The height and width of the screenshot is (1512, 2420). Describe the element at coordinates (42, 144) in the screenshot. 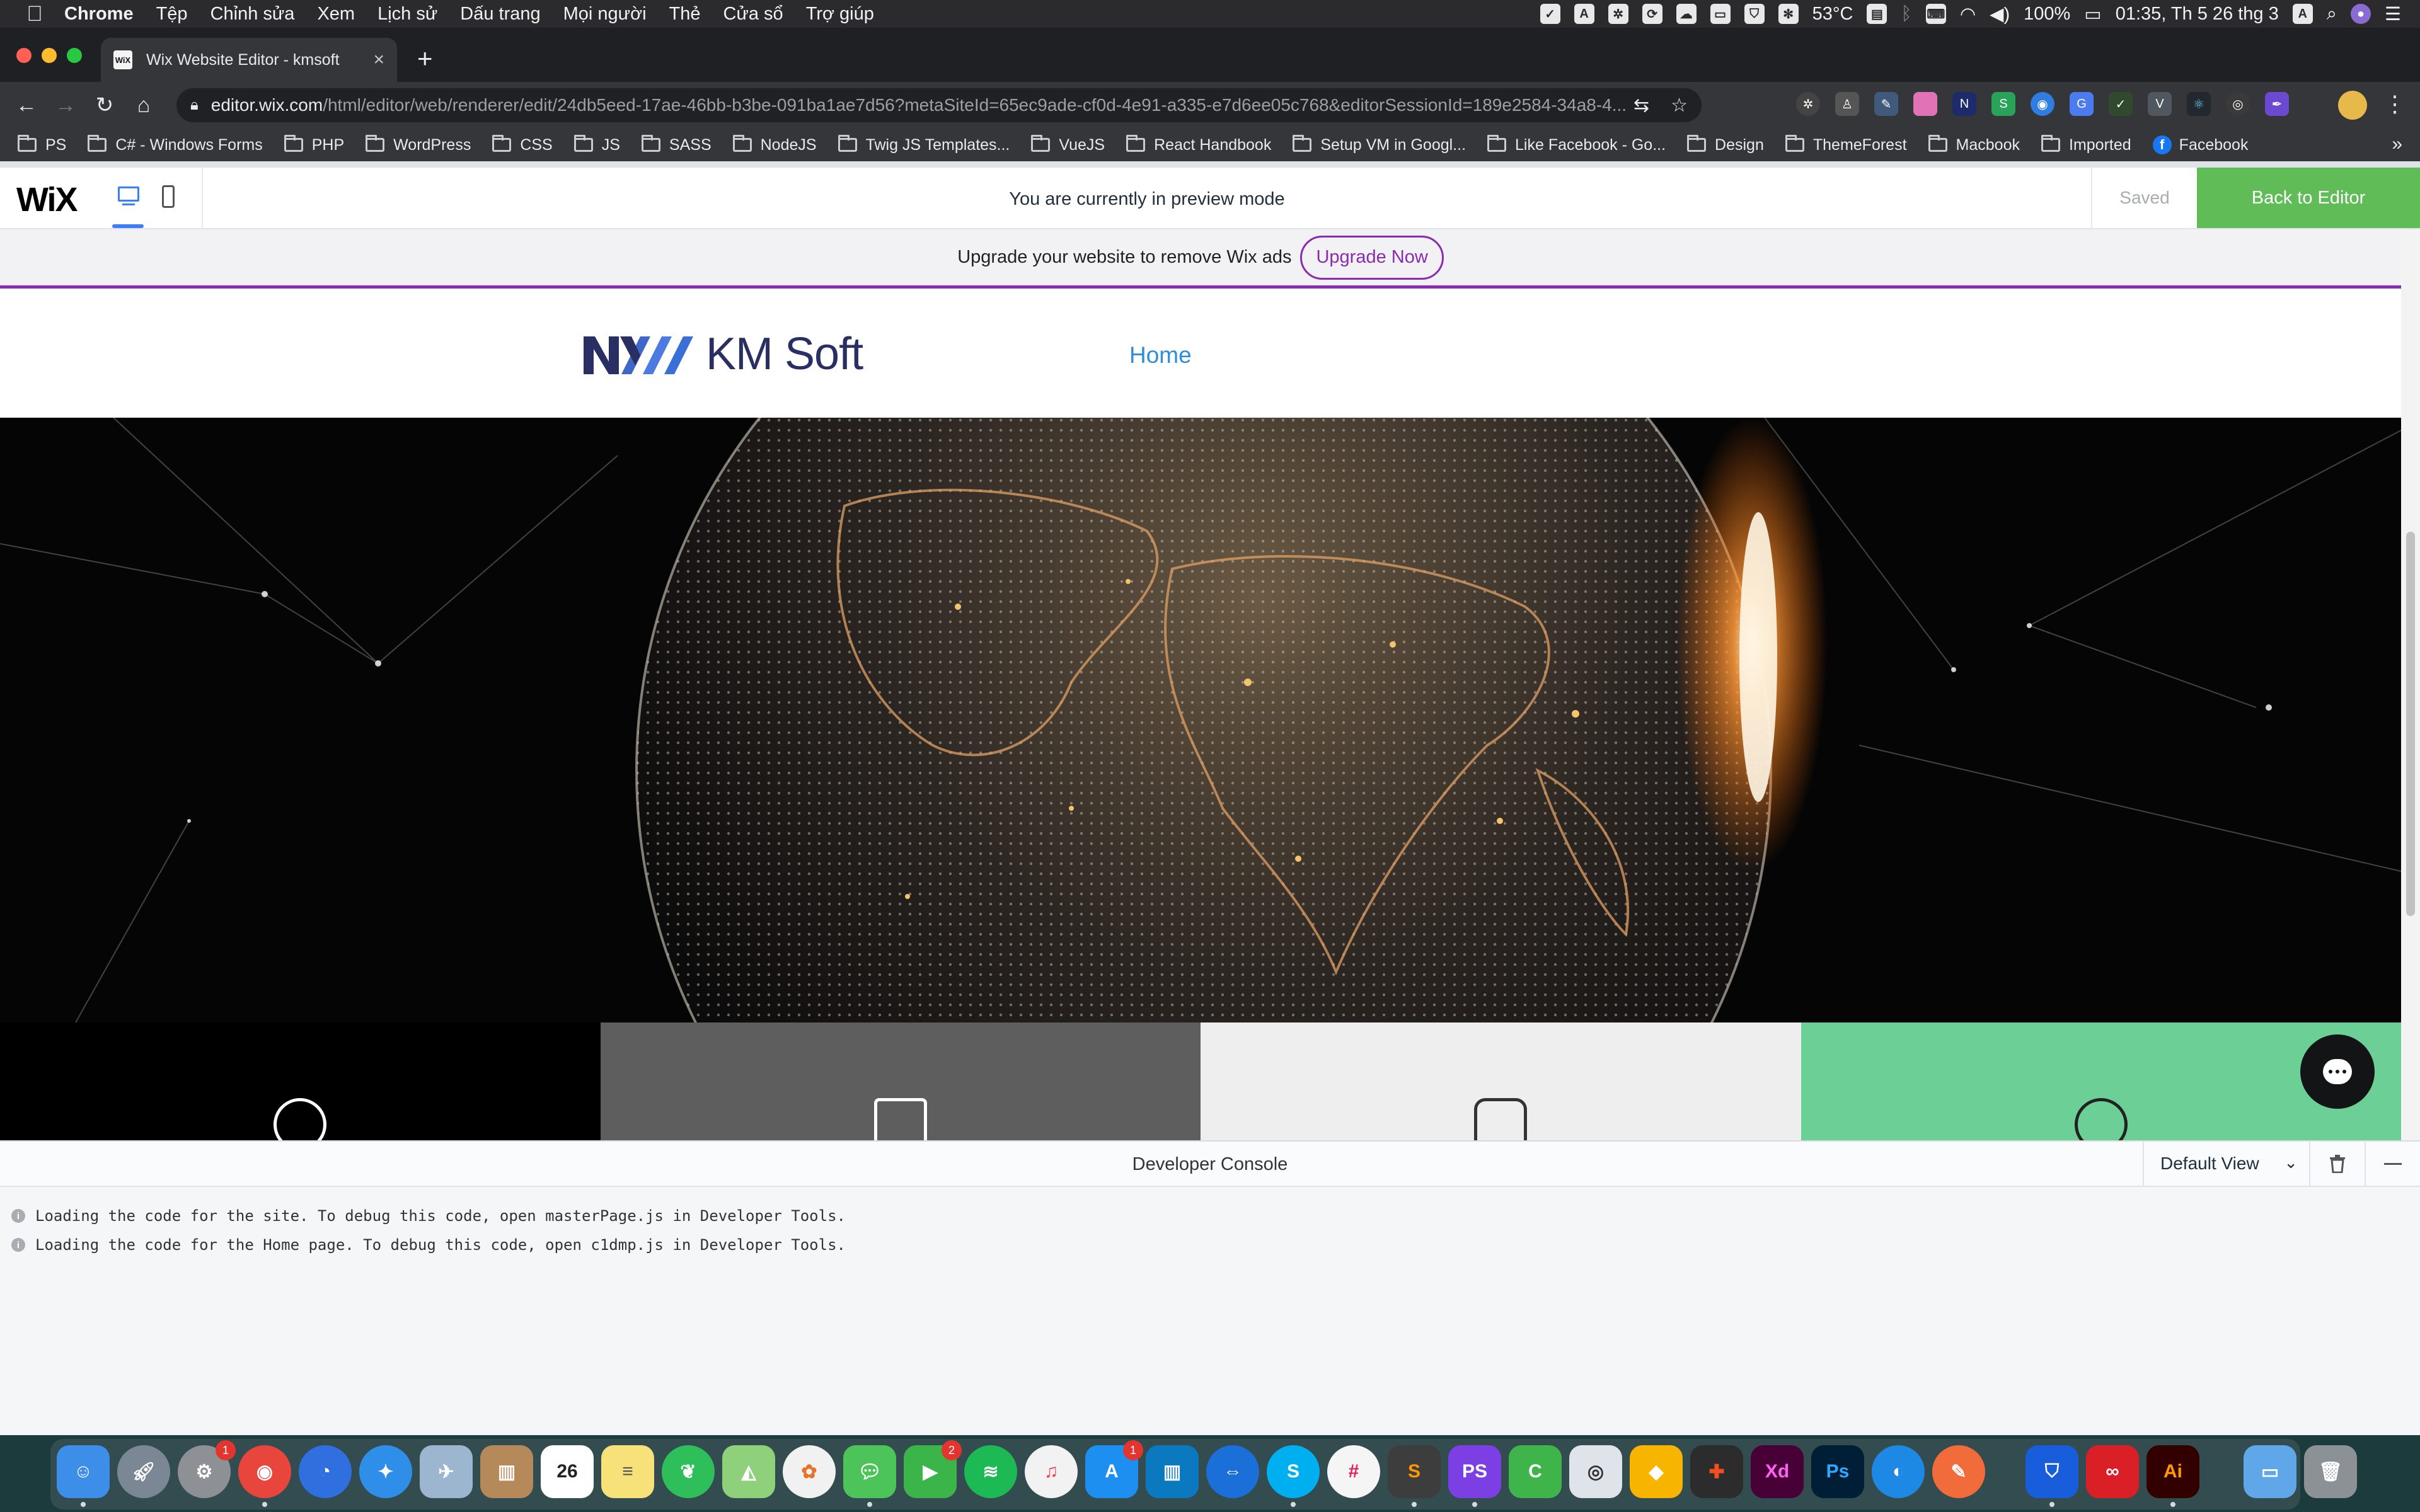

I see `bookmark-folder: PS` at that location.